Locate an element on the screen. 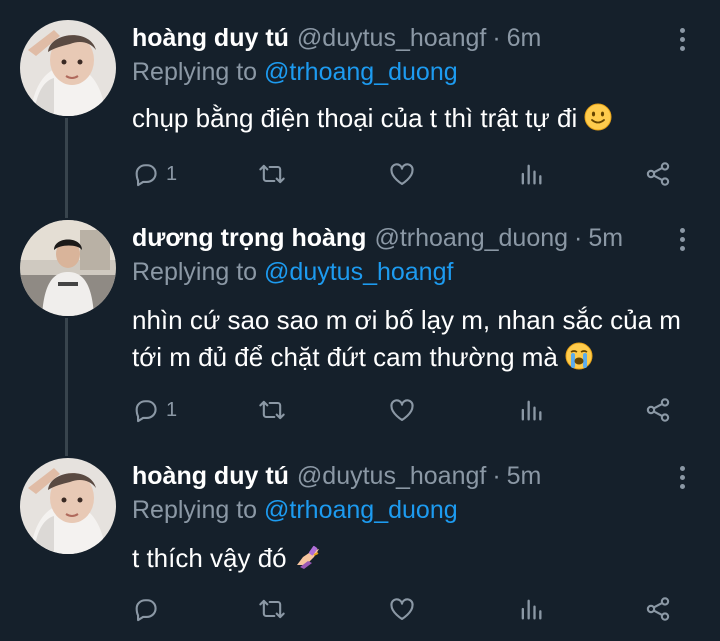 The height and width of the screenshot is (641, 720). reply-button is located at coordinates (149, 609).